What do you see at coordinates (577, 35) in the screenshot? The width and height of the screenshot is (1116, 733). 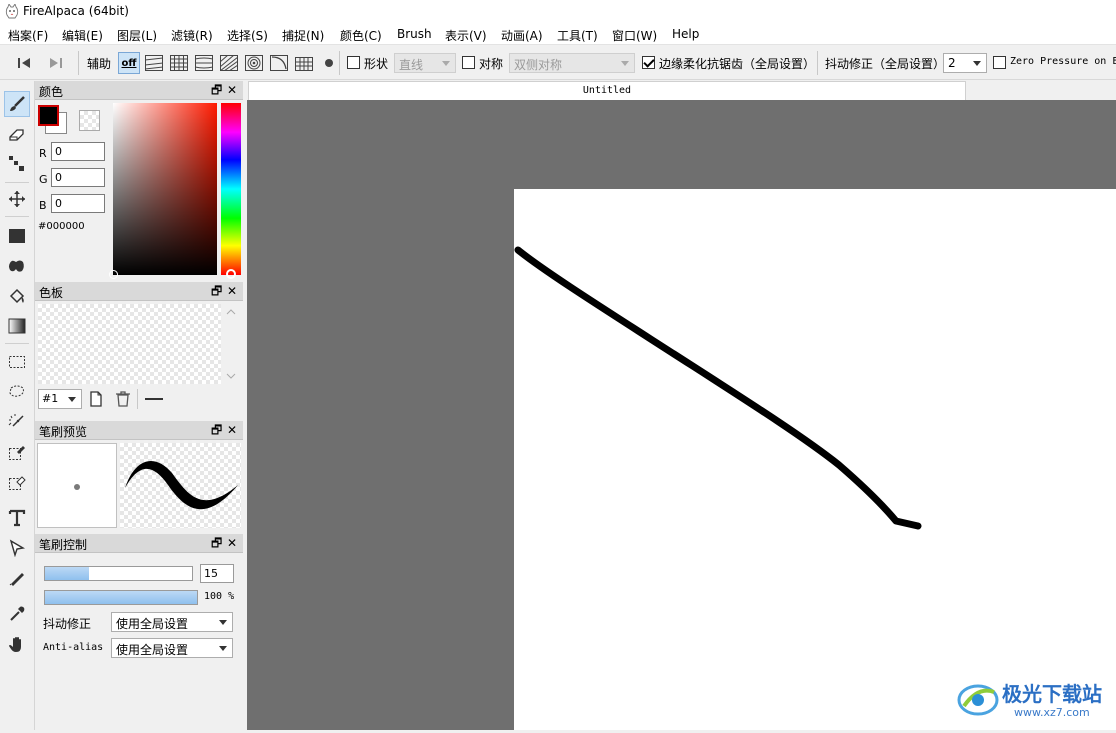 I see `menu-tools: 工具(T)` at bounding box center [577, 35].